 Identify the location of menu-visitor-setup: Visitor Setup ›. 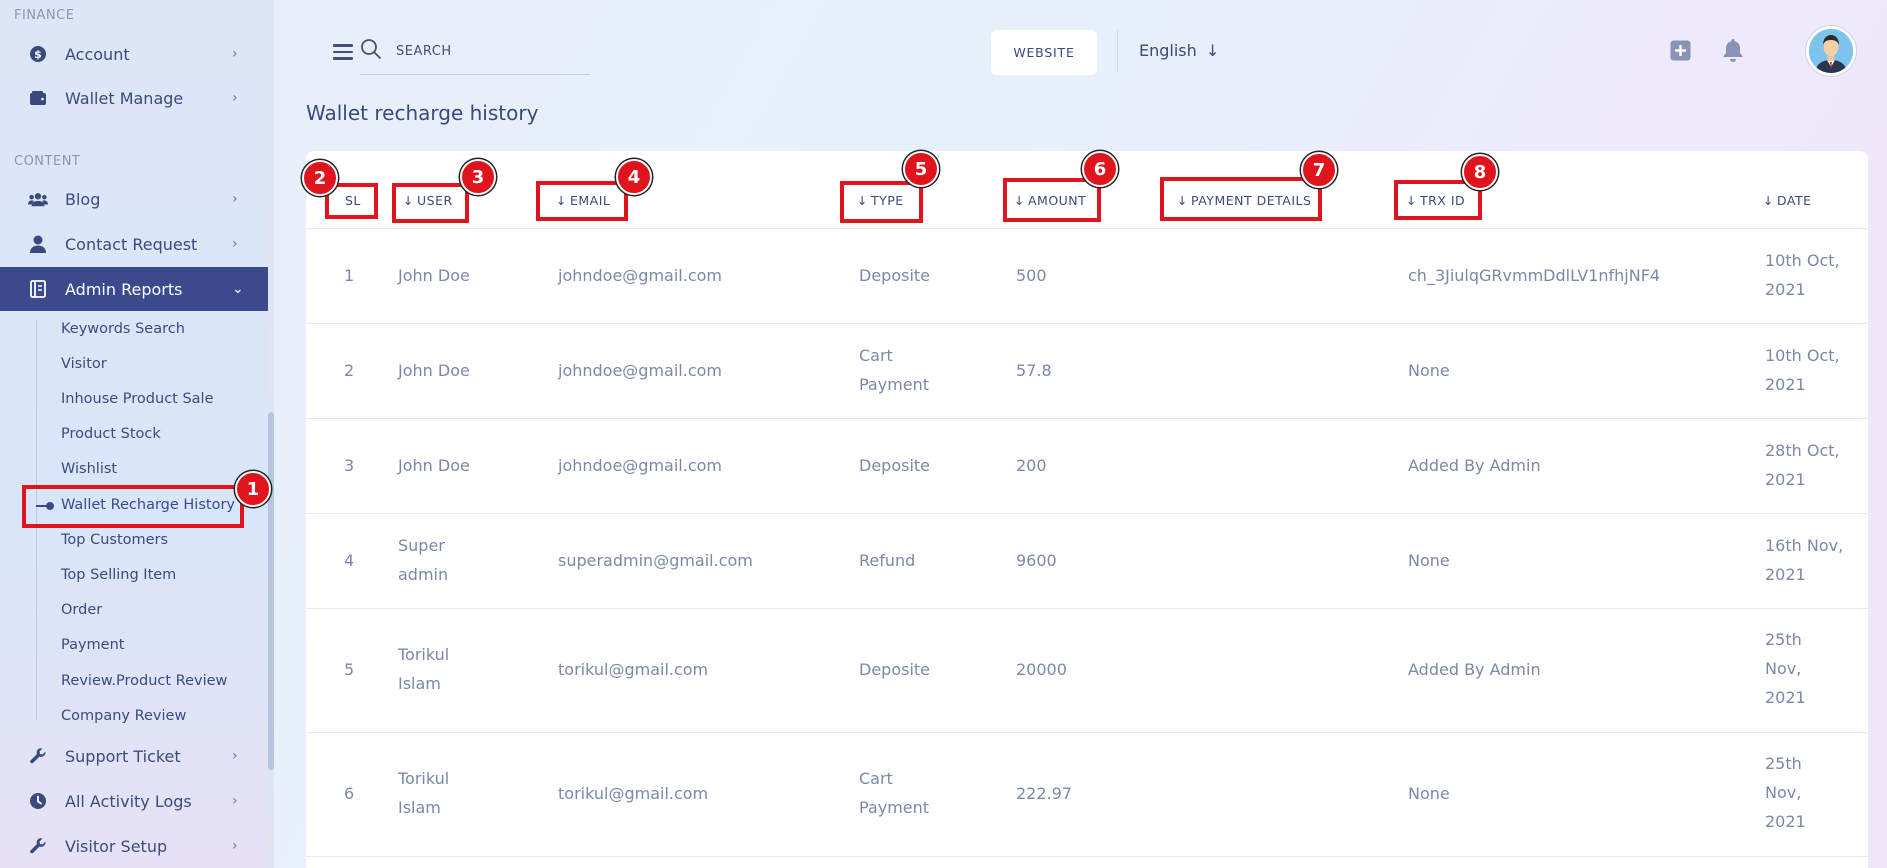
(134, 846).